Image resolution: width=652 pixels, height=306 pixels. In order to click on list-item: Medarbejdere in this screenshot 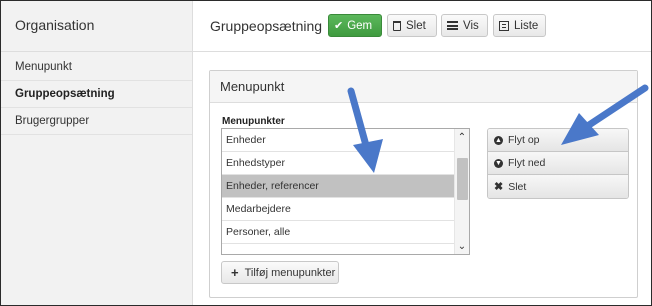, I will do `click(338, 209)`.